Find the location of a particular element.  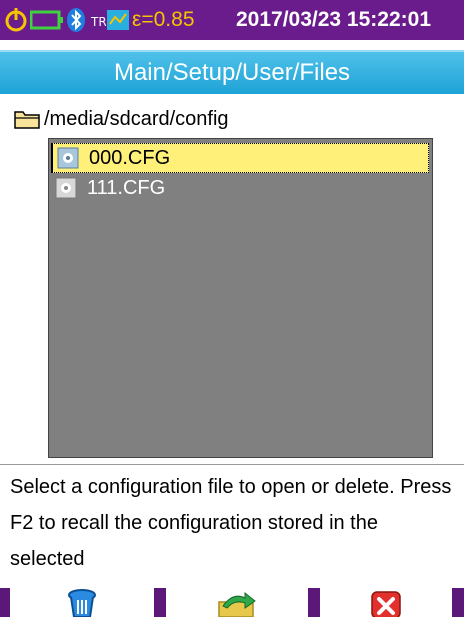

current-path: /media/sdcard/config is located at coordinates (121, 119).